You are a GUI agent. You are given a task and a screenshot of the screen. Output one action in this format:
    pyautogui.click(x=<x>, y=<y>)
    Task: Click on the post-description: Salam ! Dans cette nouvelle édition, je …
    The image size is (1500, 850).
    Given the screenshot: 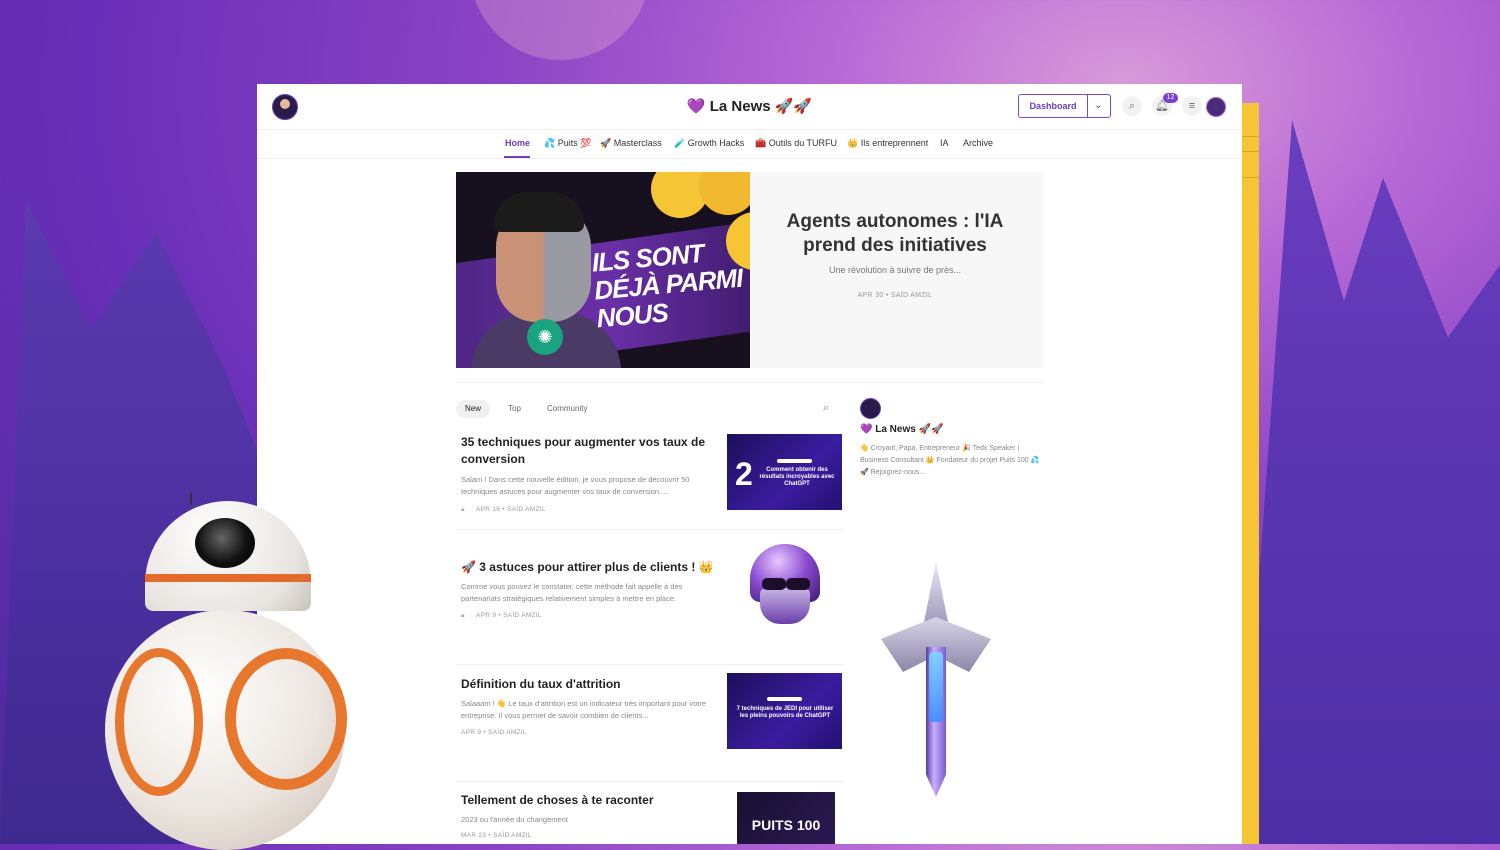 What is the action you would take?
    pyautogui.click(x=575, y=485)
    